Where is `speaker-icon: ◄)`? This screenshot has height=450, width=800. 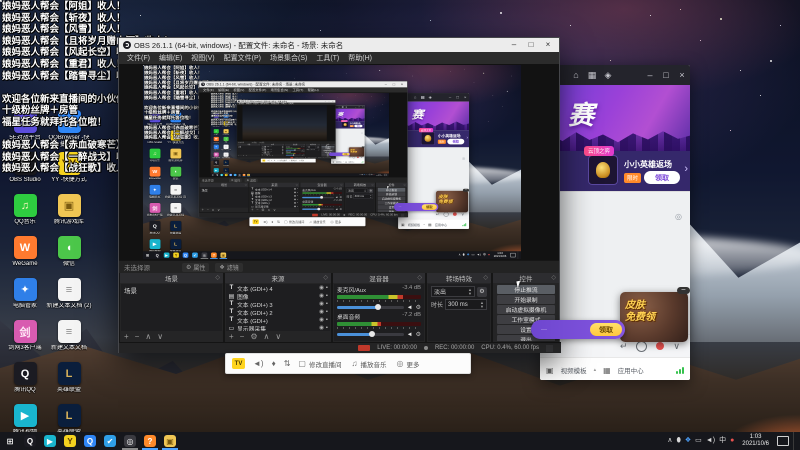
speaker-icon: ◄) is located at coordinates (258, 363).